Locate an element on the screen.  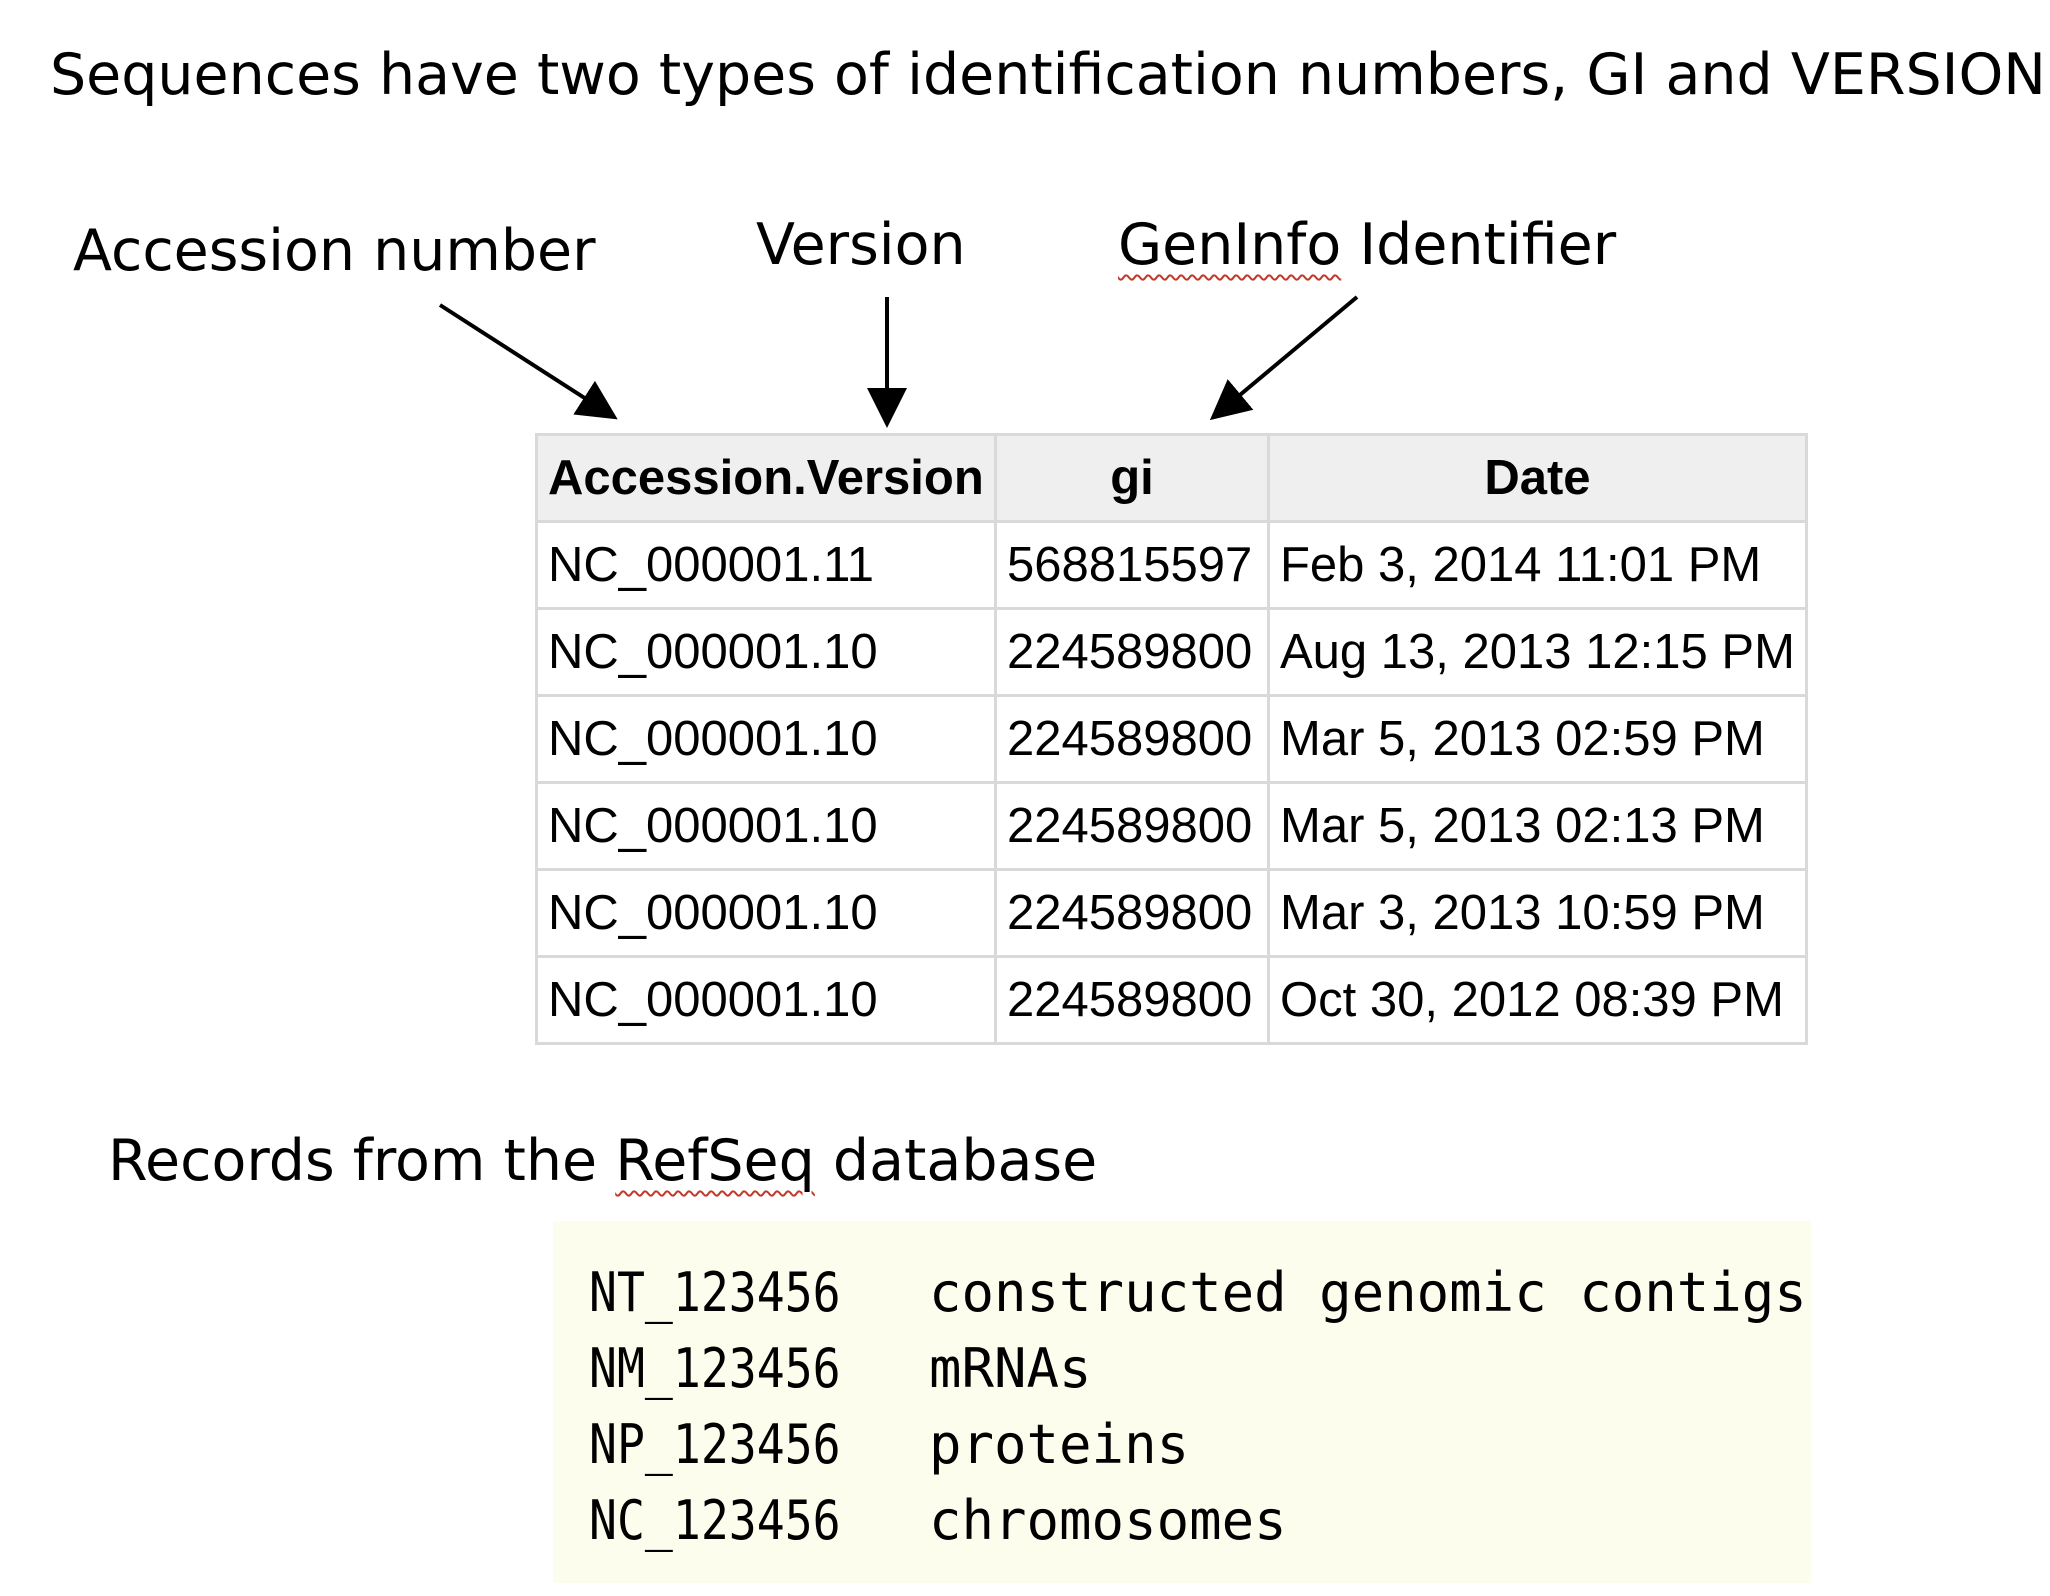
table-header-row: Accession.Version gi Date is located at coordinates (1171, 478).